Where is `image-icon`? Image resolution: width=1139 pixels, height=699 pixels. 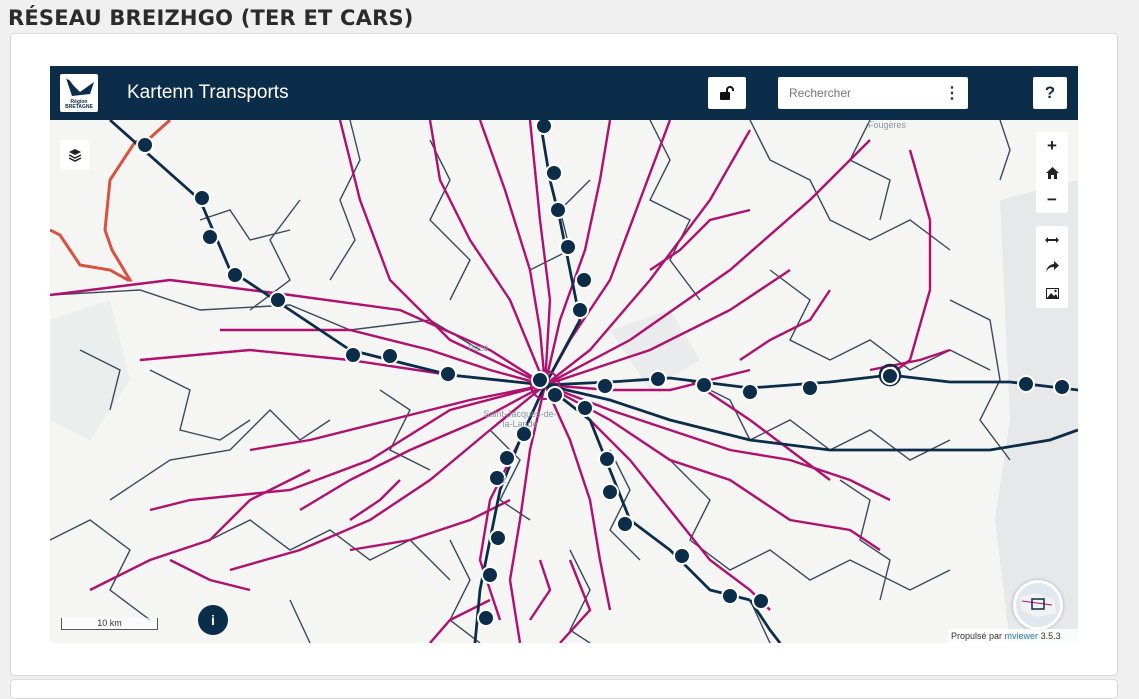 image-icon is located at coordinates (1052, 293).